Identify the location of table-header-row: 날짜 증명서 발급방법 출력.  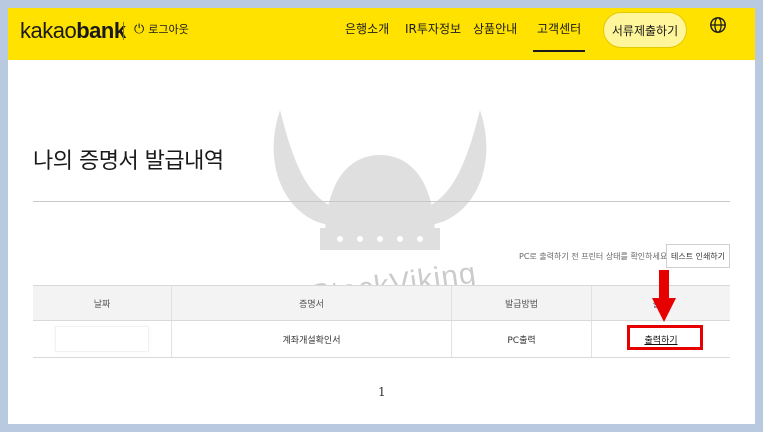
(381, 303).